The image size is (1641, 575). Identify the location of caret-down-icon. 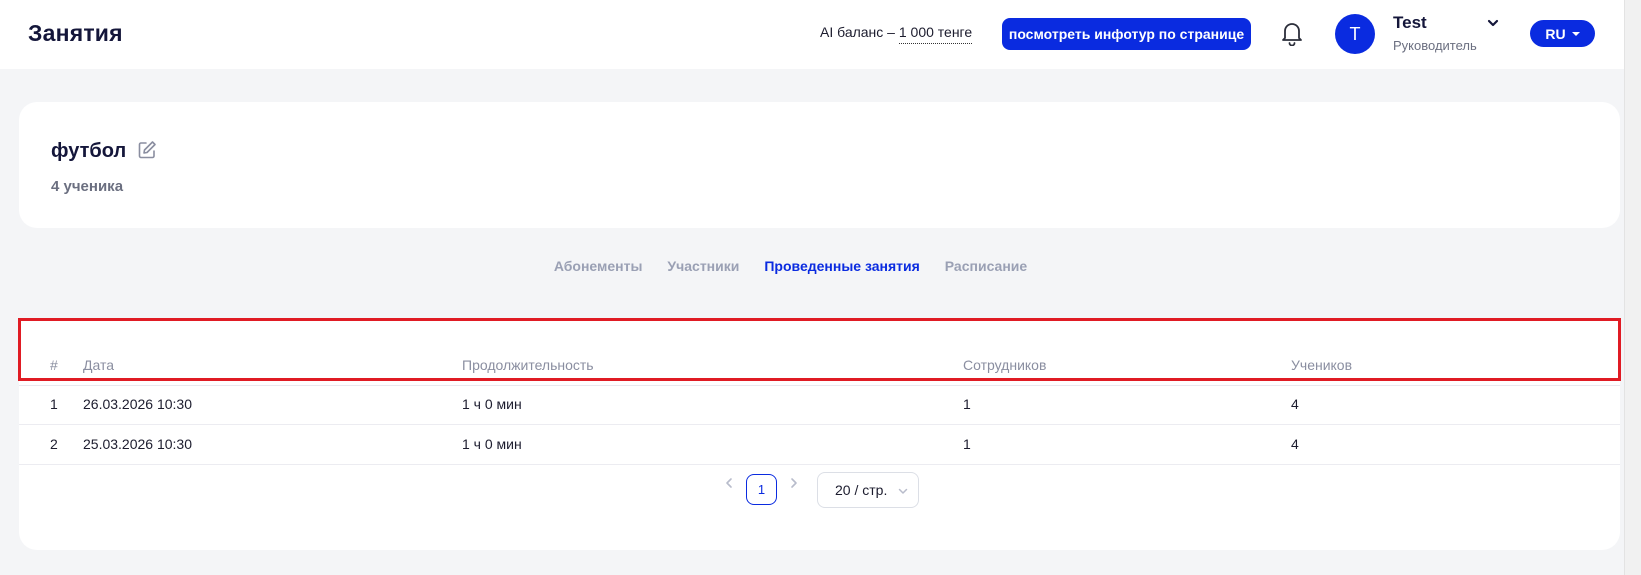
(1575, 33).